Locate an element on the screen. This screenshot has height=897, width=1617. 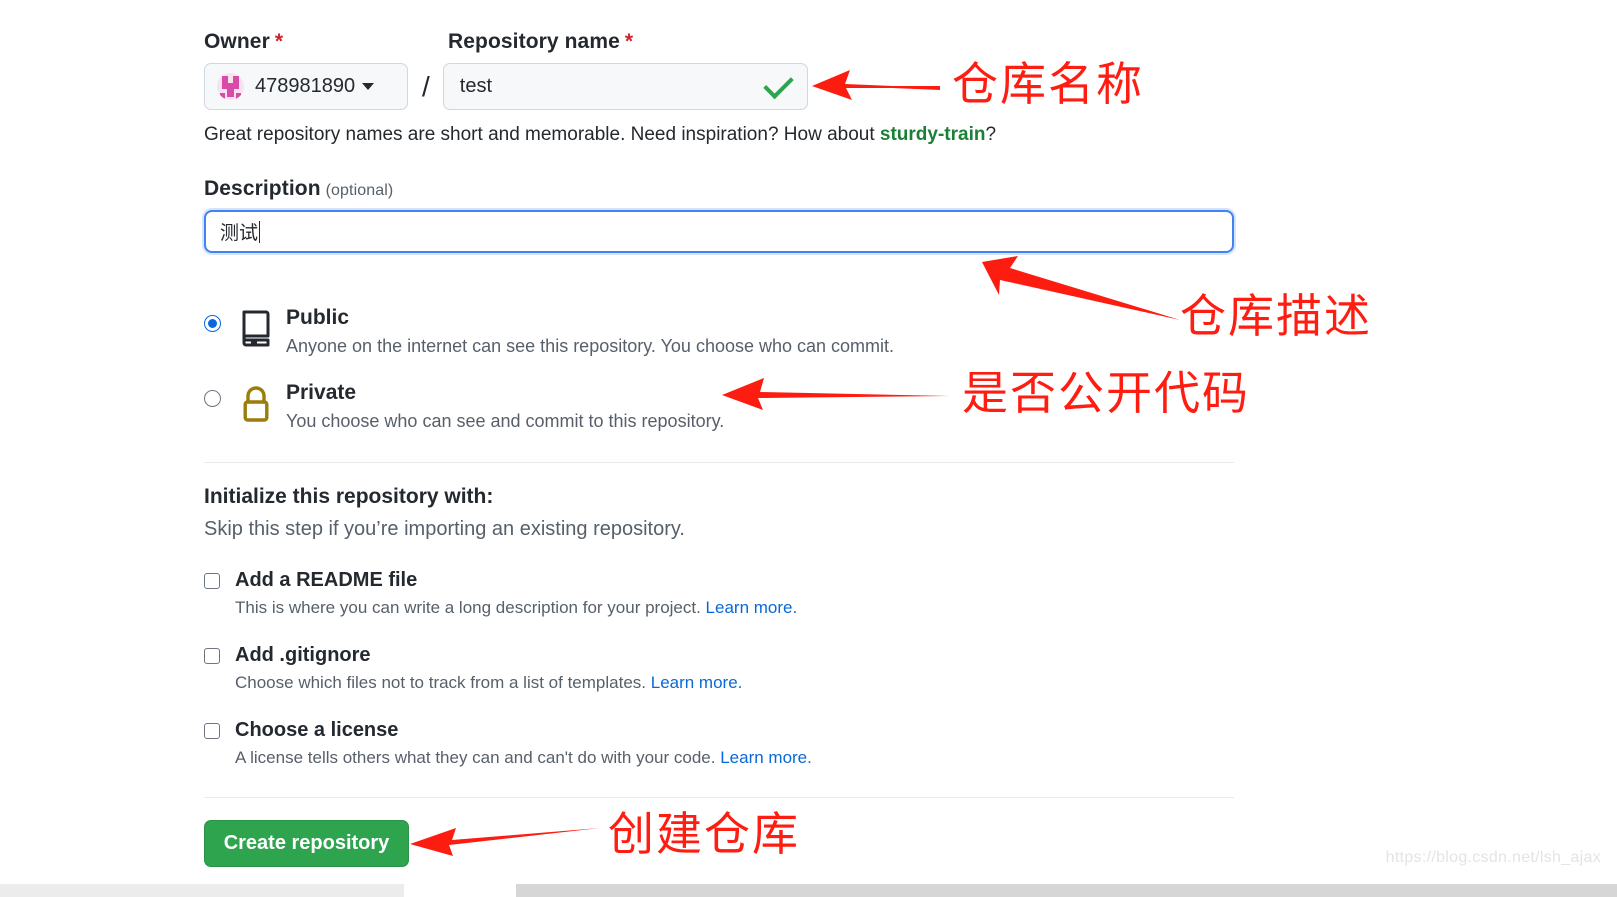
option-gitignore-title: Add .gitignore is located at coordinates (303, 655).